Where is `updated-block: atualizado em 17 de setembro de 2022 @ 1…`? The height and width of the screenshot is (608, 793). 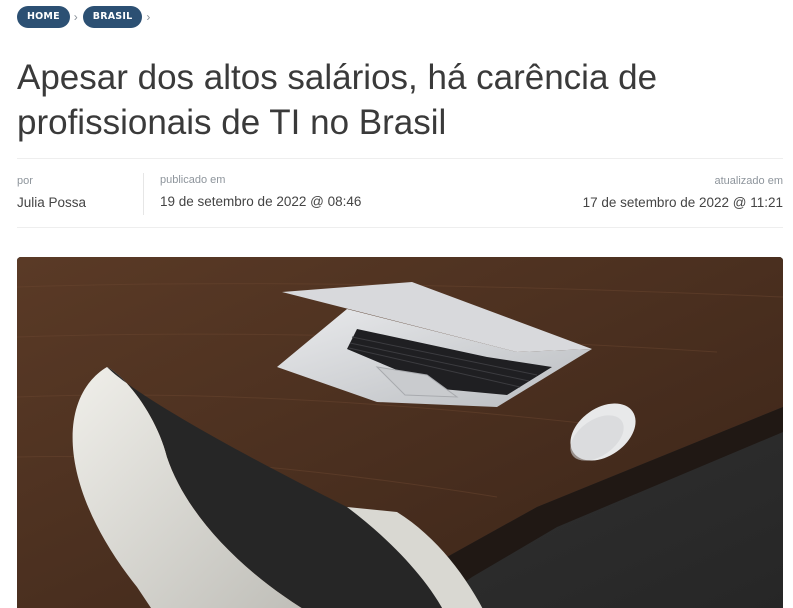
updated-block: atualizado em 17 de setembro de 2022 @ 1… is located at coordinates (683, 193).